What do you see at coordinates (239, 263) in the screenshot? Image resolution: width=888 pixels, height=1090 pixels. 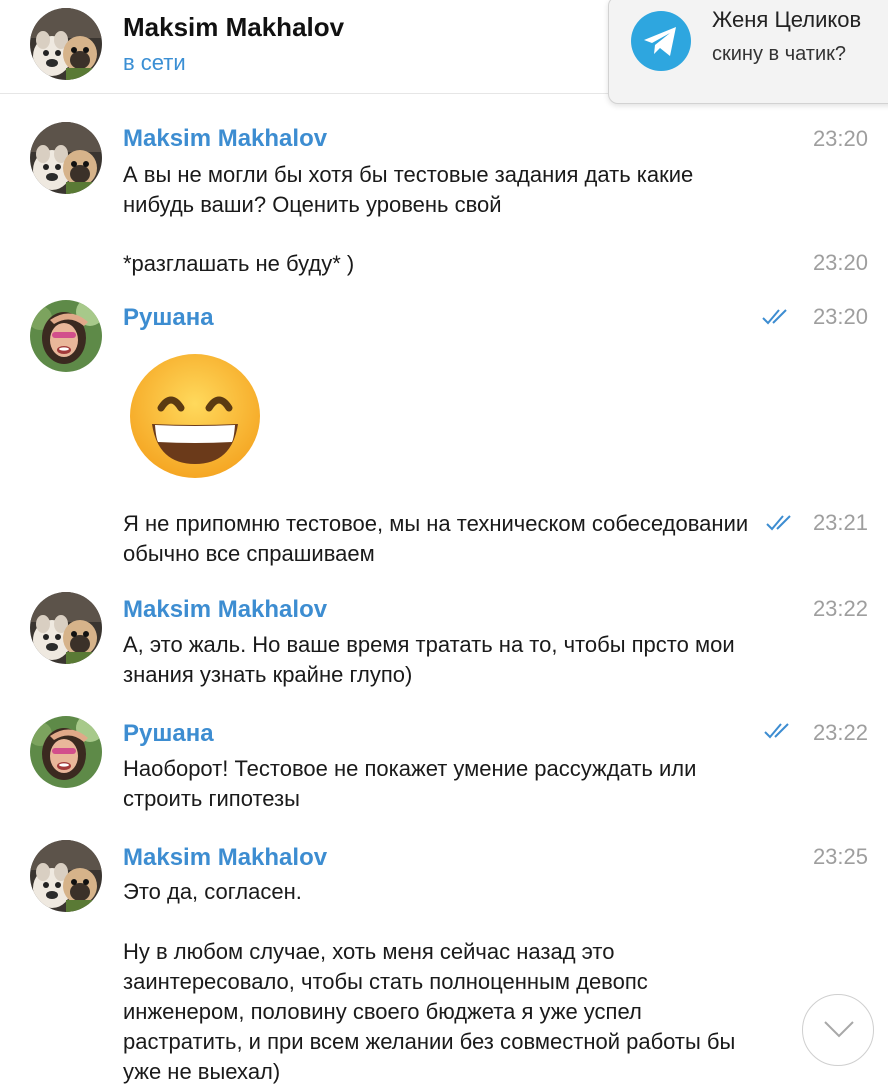 I see `message-text: *разглашать не буду* )` at bounding box center [239, 263].